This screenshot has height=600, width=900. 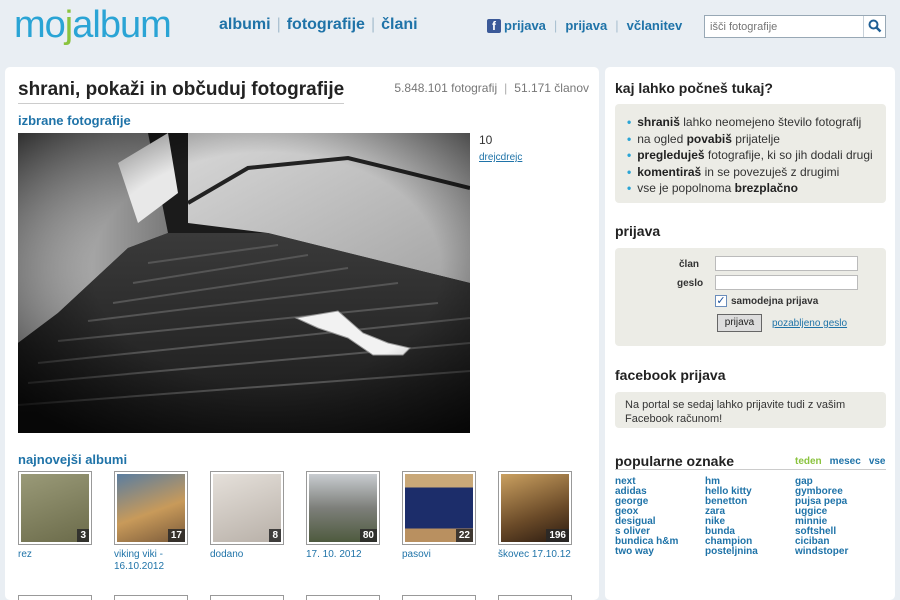 I want to click on nav-fotografije: fotografije, so click(x=326, y=24).